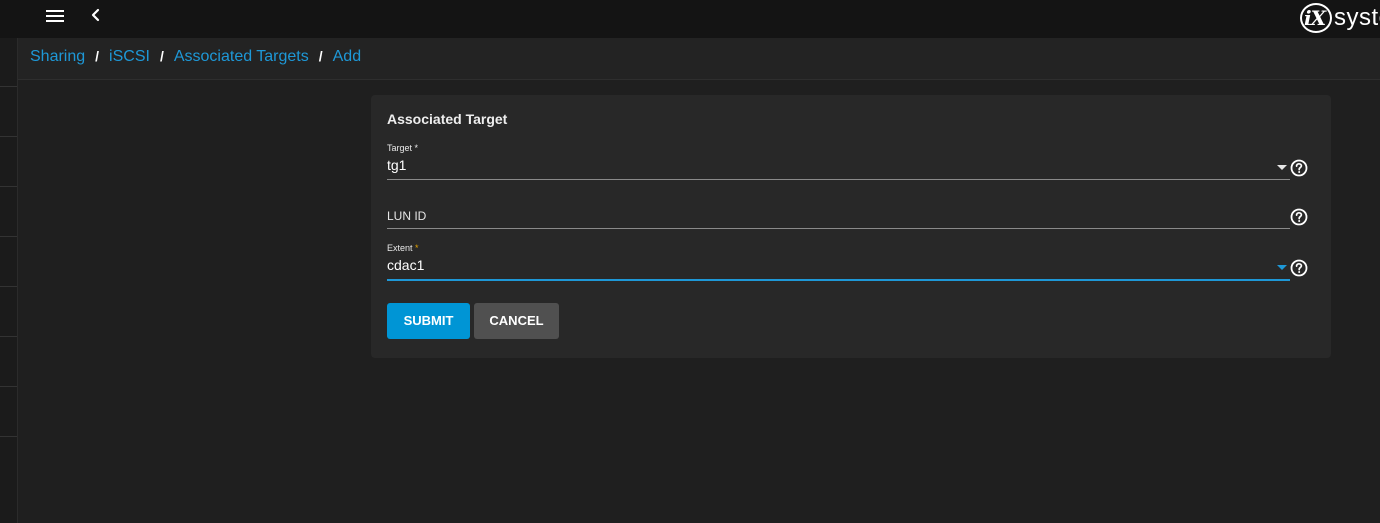 This screenshot has width=1380, height=523. What do you see at coordinates (406, 265) in the screenshot?
I see `extent-value: cdac1` at bounding box center [406, 265].